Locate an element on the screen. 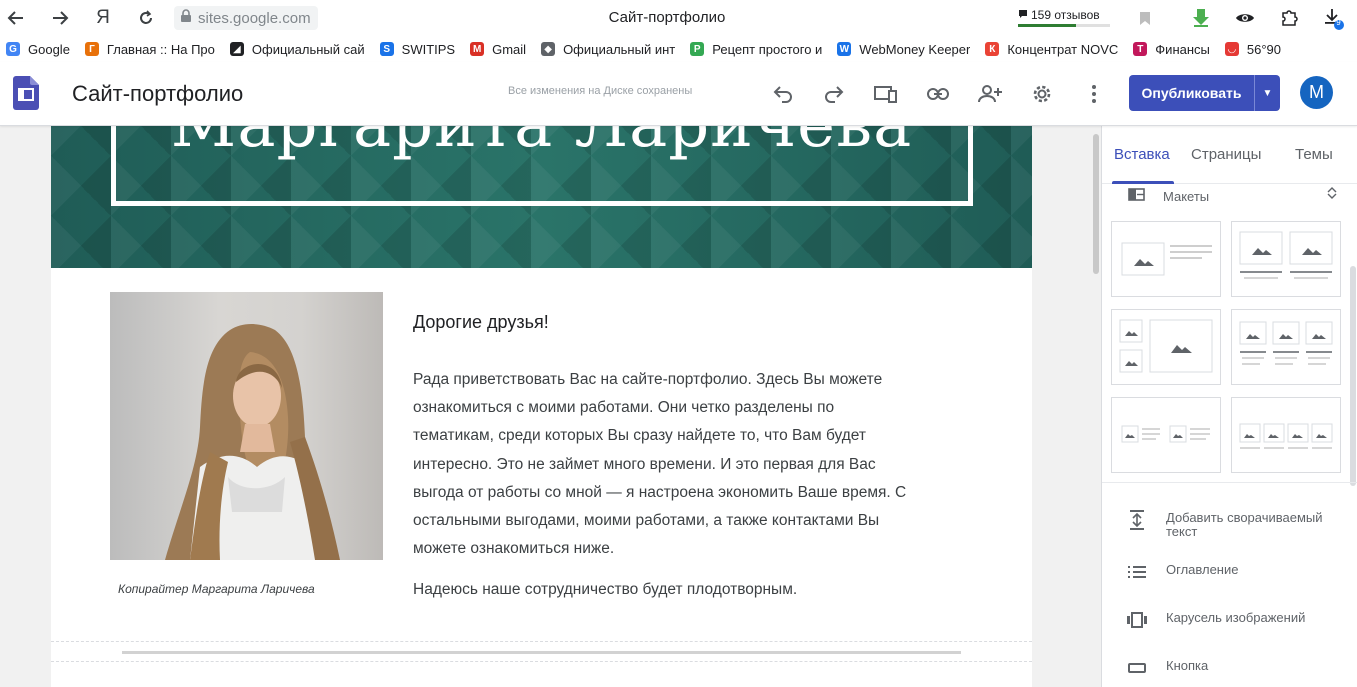  hero-title: Маргарита Ларичева is located at coordinates (541, 144).